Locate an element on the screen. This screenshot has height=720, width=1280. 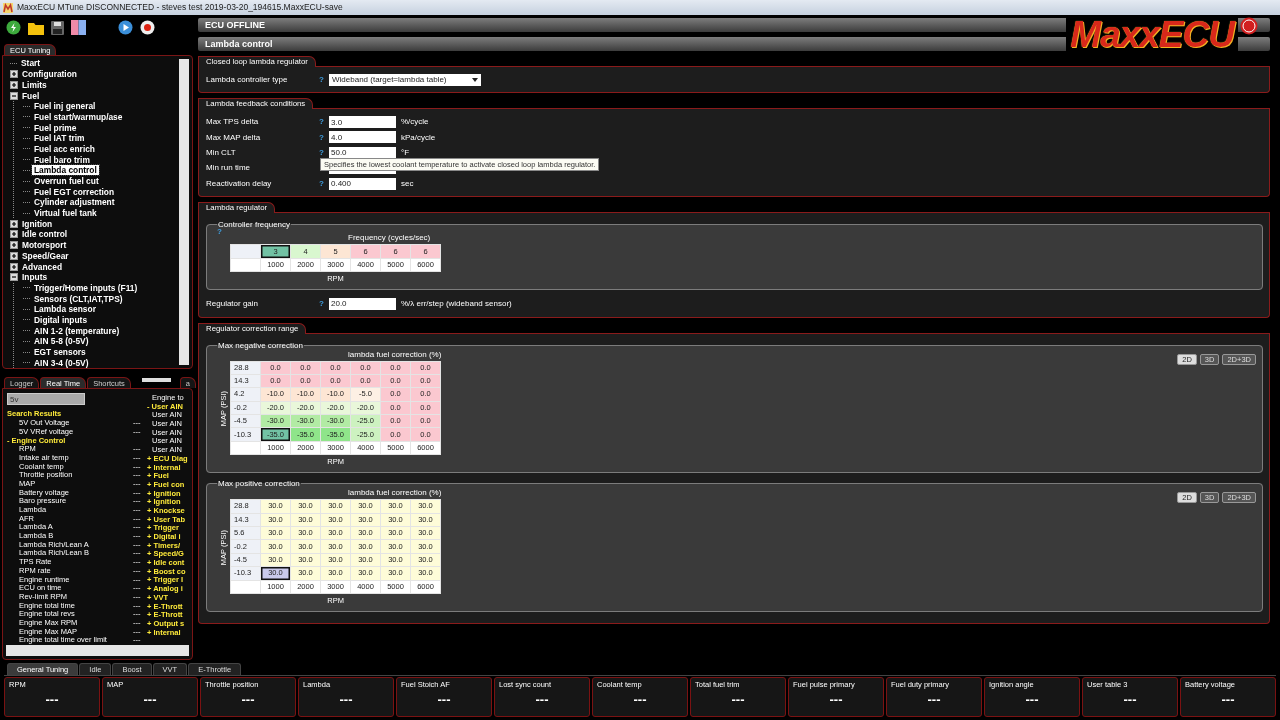
input-field: 20.0 is located at coordinates (362, 303).